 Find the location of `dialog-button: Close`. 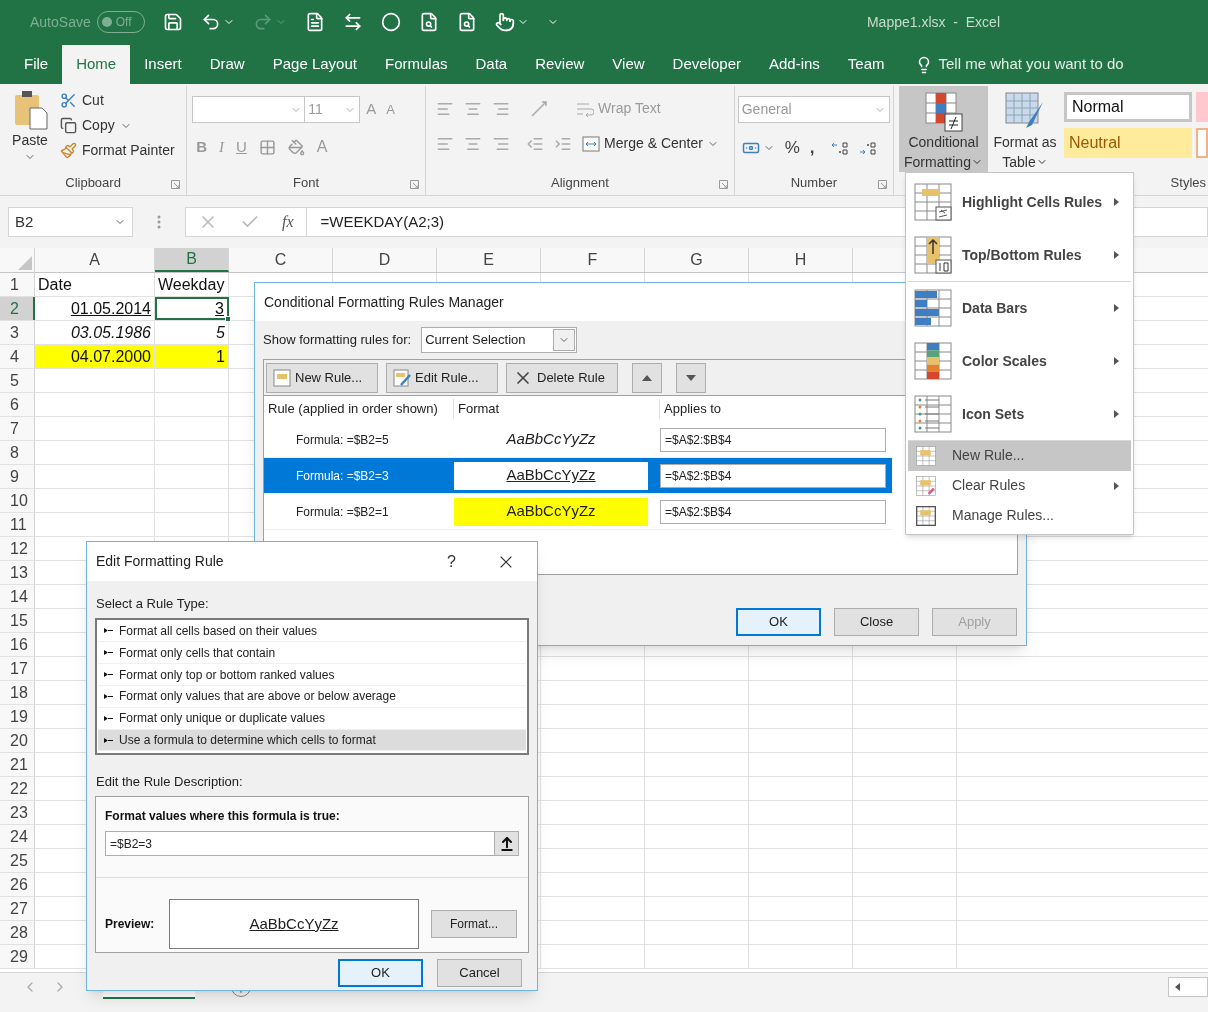

dialog-button: Close is located at coordinates (876, 622).